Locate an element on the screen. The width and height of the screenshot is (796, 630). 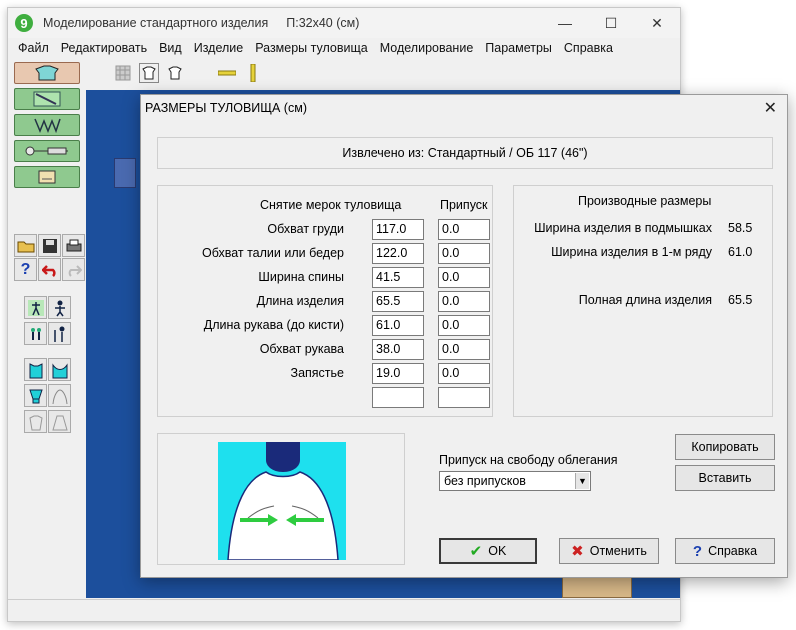
chart-view-button is located at coordinates (47, 177).